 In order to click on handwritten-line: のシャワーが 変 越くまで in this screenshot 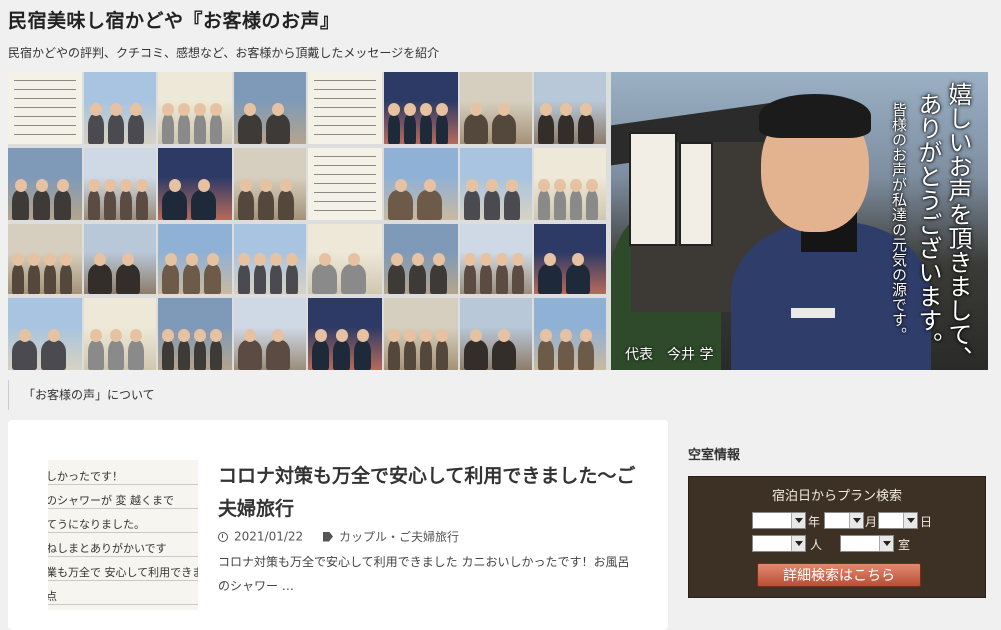, I will do `click(111, 500)`.